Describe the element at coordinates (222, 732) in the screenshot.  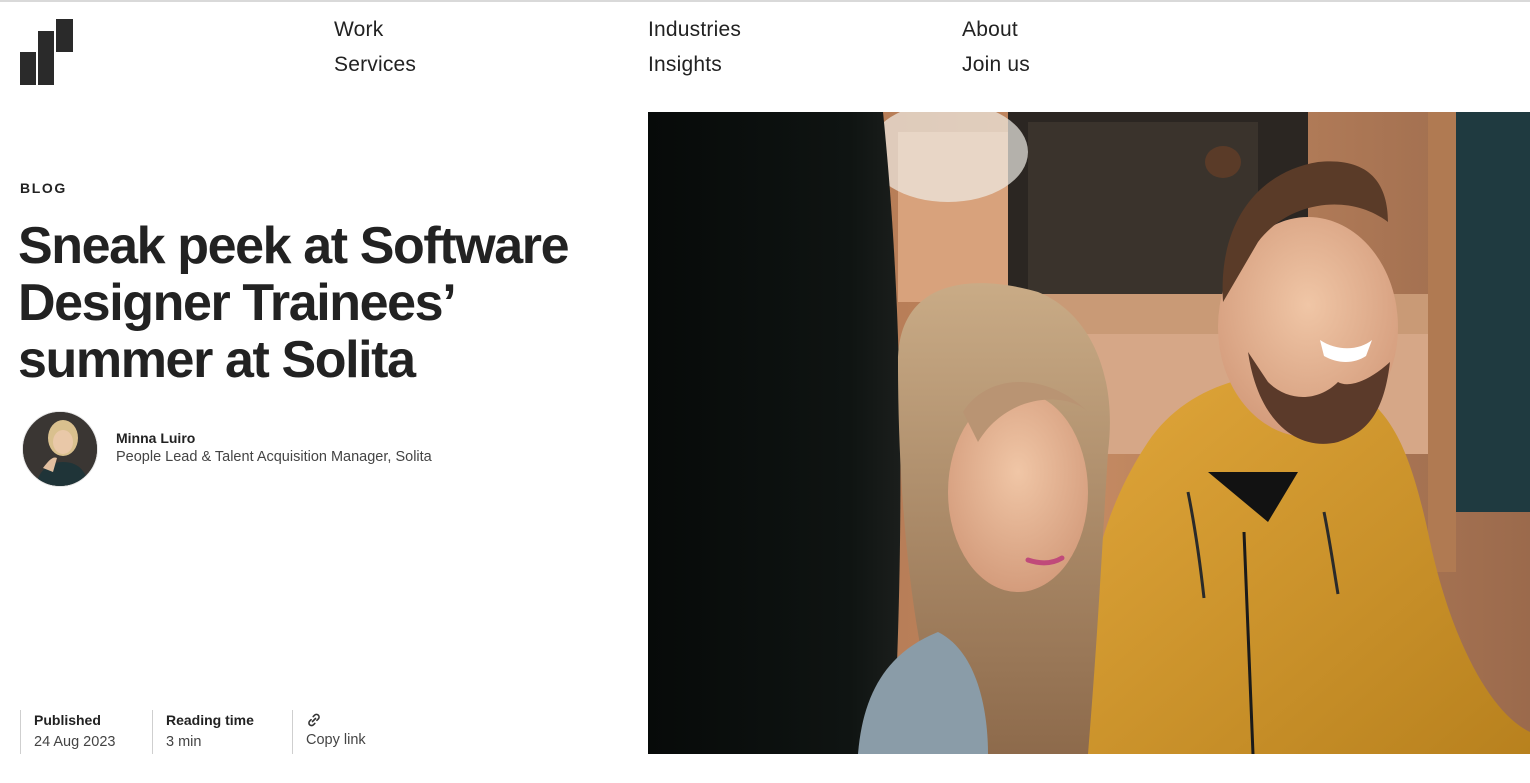
I see `reading-time-meta: Reading time 3 min` at that location.